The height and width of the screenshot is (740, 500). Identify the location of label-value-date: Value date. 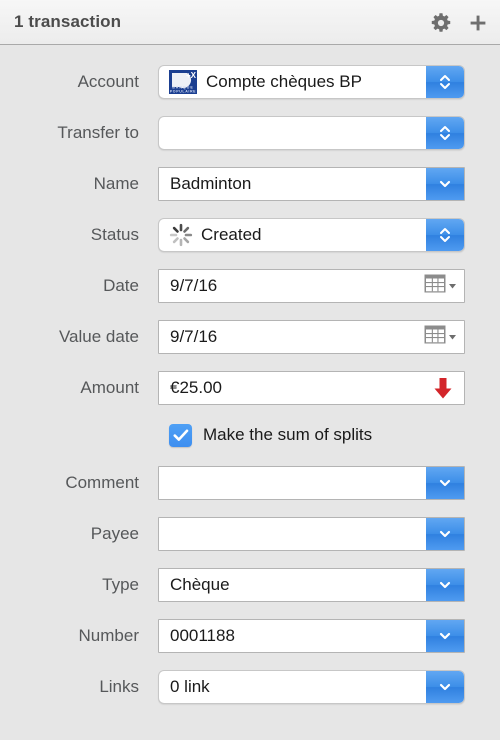
(98, 336).